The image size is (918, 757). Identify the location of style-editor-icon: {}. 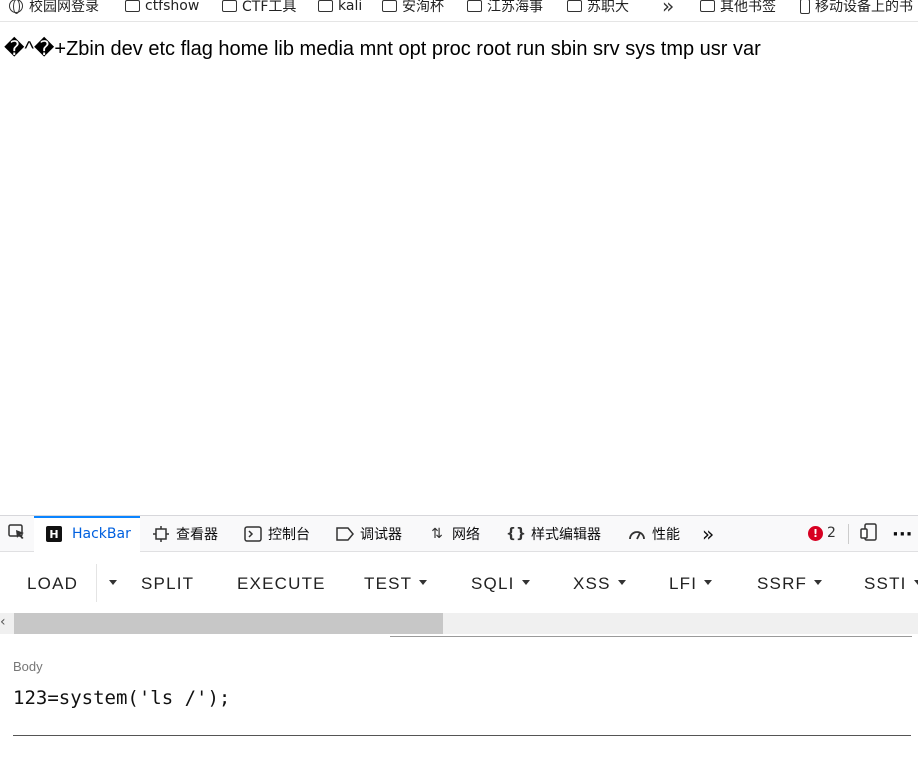
(516, 534).